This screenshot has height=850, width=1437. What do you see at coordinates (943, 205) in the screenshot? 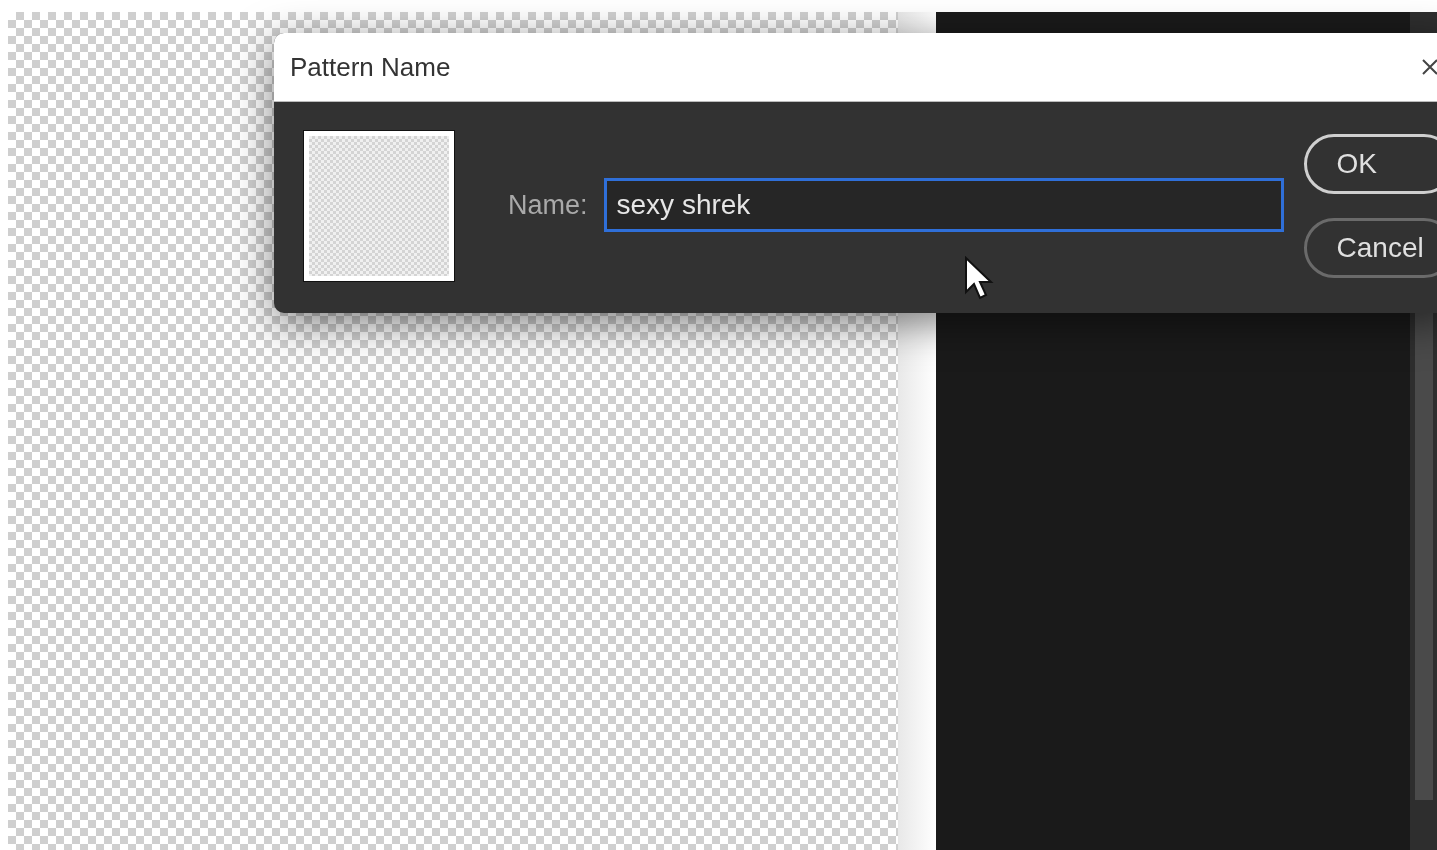
I see `name-input-field: sexy shrek` at bounding box center [943, 205].